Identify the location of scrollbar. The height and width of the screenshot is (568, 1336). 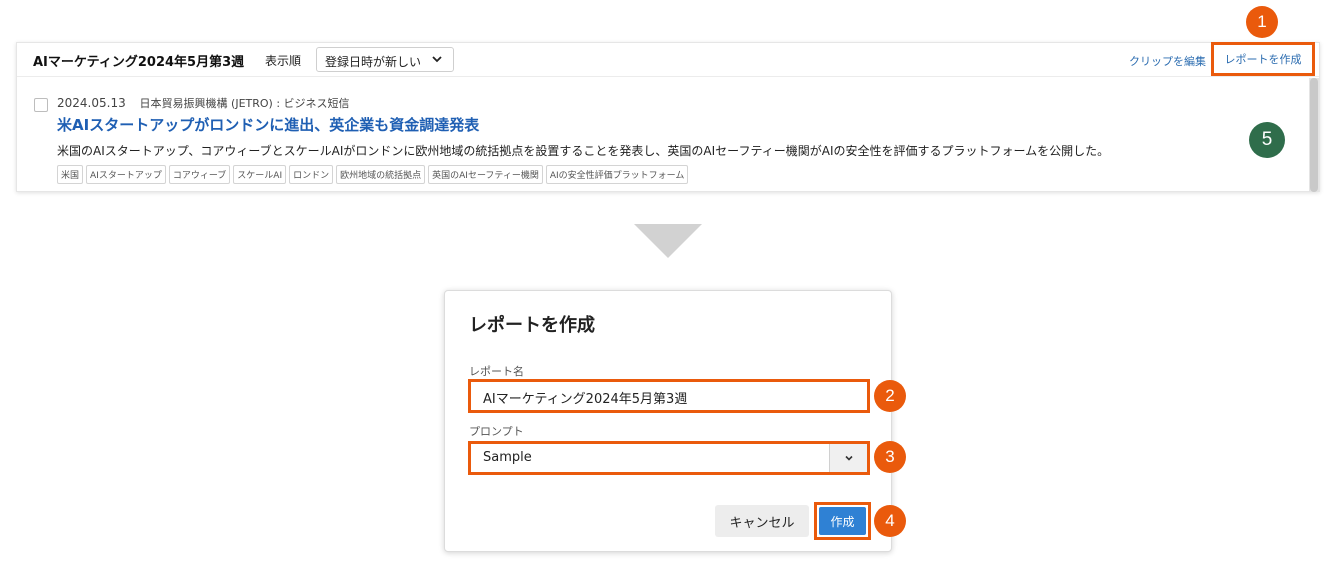
(1314, 135).